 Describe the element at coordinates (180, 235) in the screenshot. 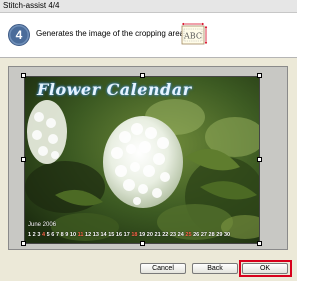

I see `calendar-day: 24` at that location.